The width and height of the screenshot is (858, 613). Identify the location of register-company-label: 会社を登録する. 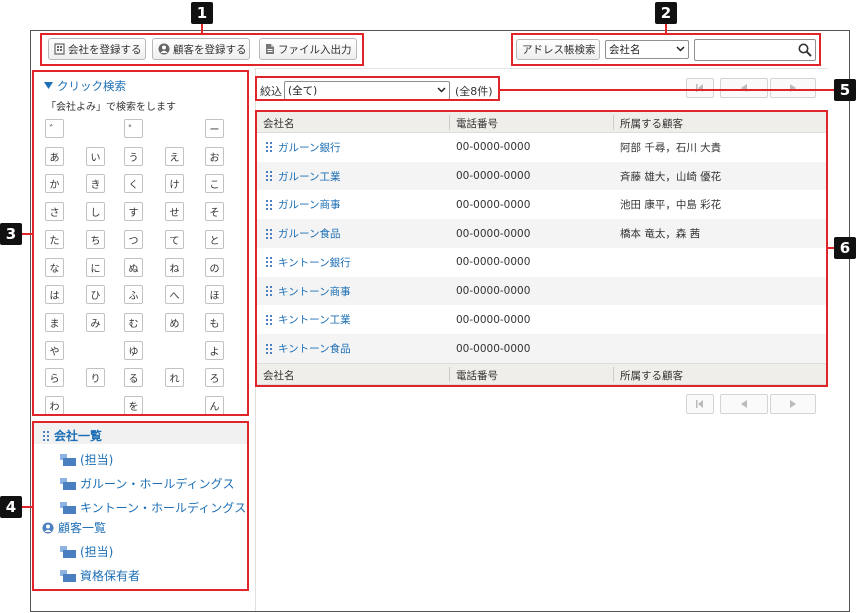
(105, 49).